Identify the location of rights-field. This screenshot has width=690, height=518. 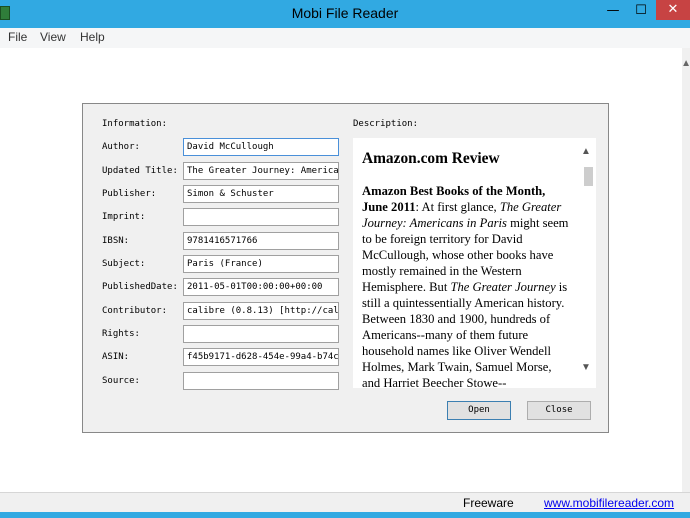
(261, 334).